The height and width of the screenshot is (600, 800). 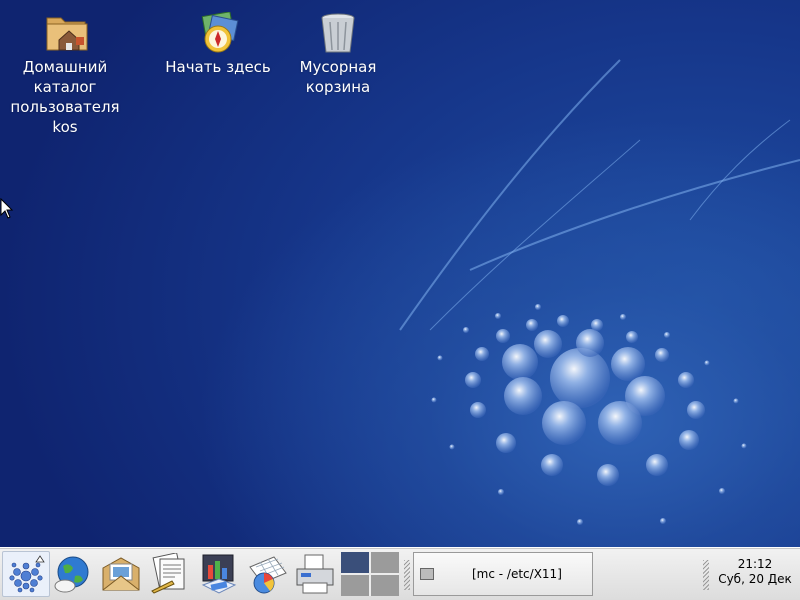 I want to click on web-browser-icon, so click(x=71, y=574).